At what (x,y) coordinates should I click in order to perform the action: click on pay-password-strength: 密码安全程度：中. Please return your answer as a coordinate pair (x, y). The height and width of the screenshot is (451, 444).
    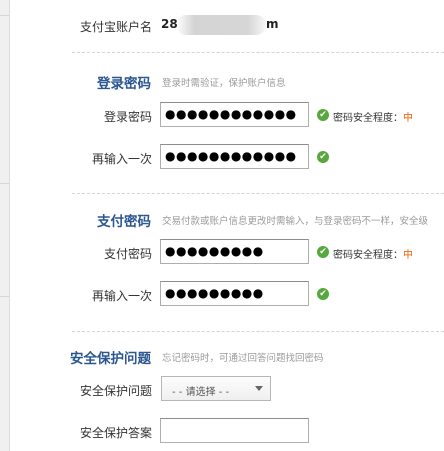
    Looking at the image, I should click on (373, 253).